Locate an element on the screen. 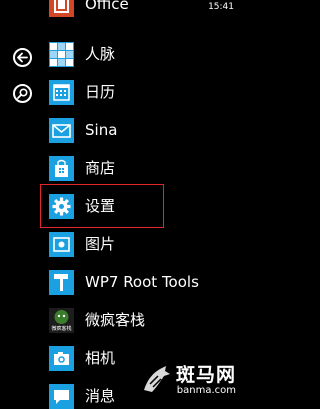 The image size is (320, 409). search-button is located at coordinates (22, 93).